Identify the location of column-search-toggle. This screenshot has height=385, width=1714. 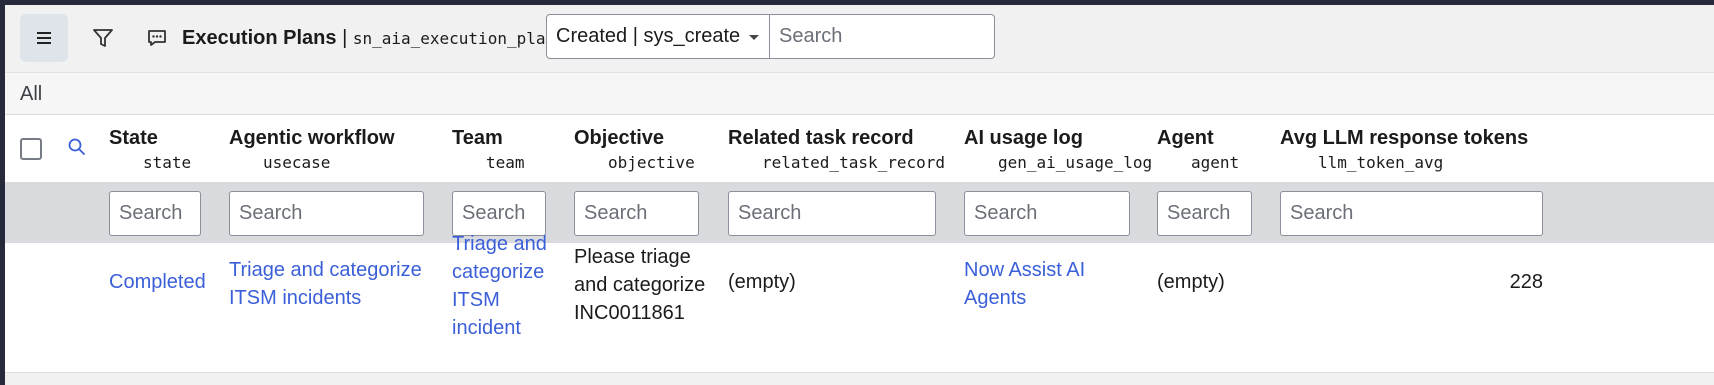
(77, 149).